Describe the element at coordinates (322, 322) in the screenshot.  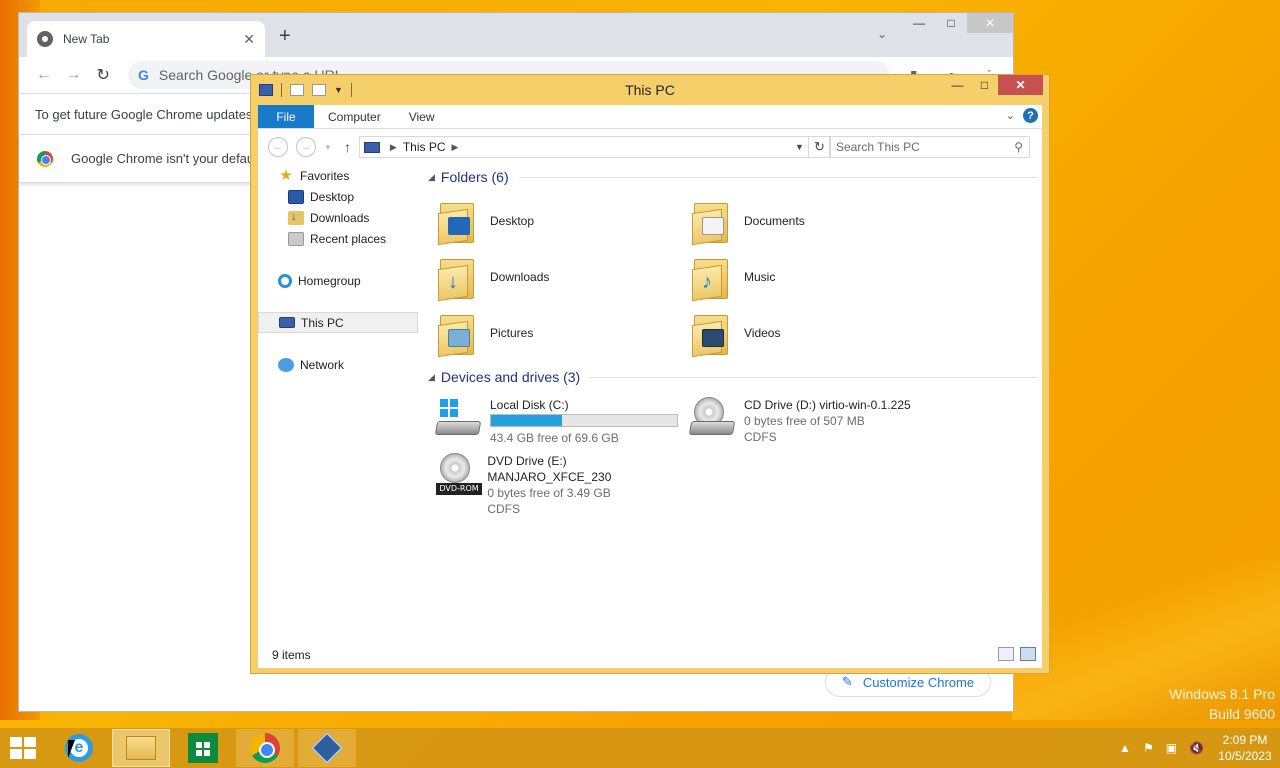
I see `nav-label: This PC` at that location.